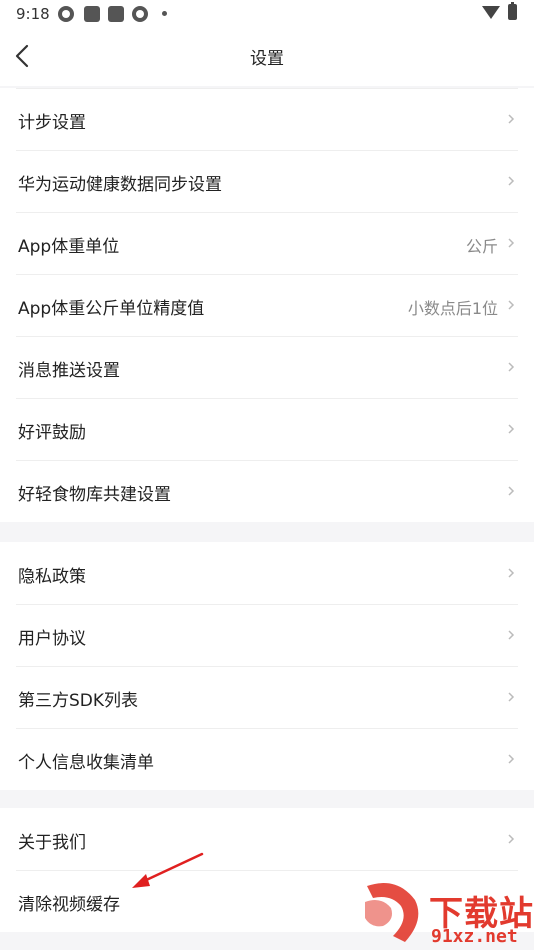 The image size is (534, 950). What do you see at coordinates (491, 12) in the screenshot?
I see `wifi-icon` at bounding box center [491, 12].